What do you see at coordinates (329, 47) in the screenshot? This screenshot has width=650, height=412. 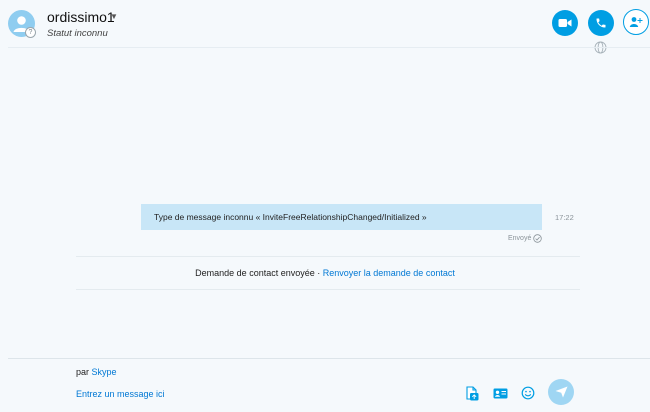 I see `header-divider` at bounding box center [329, 47].